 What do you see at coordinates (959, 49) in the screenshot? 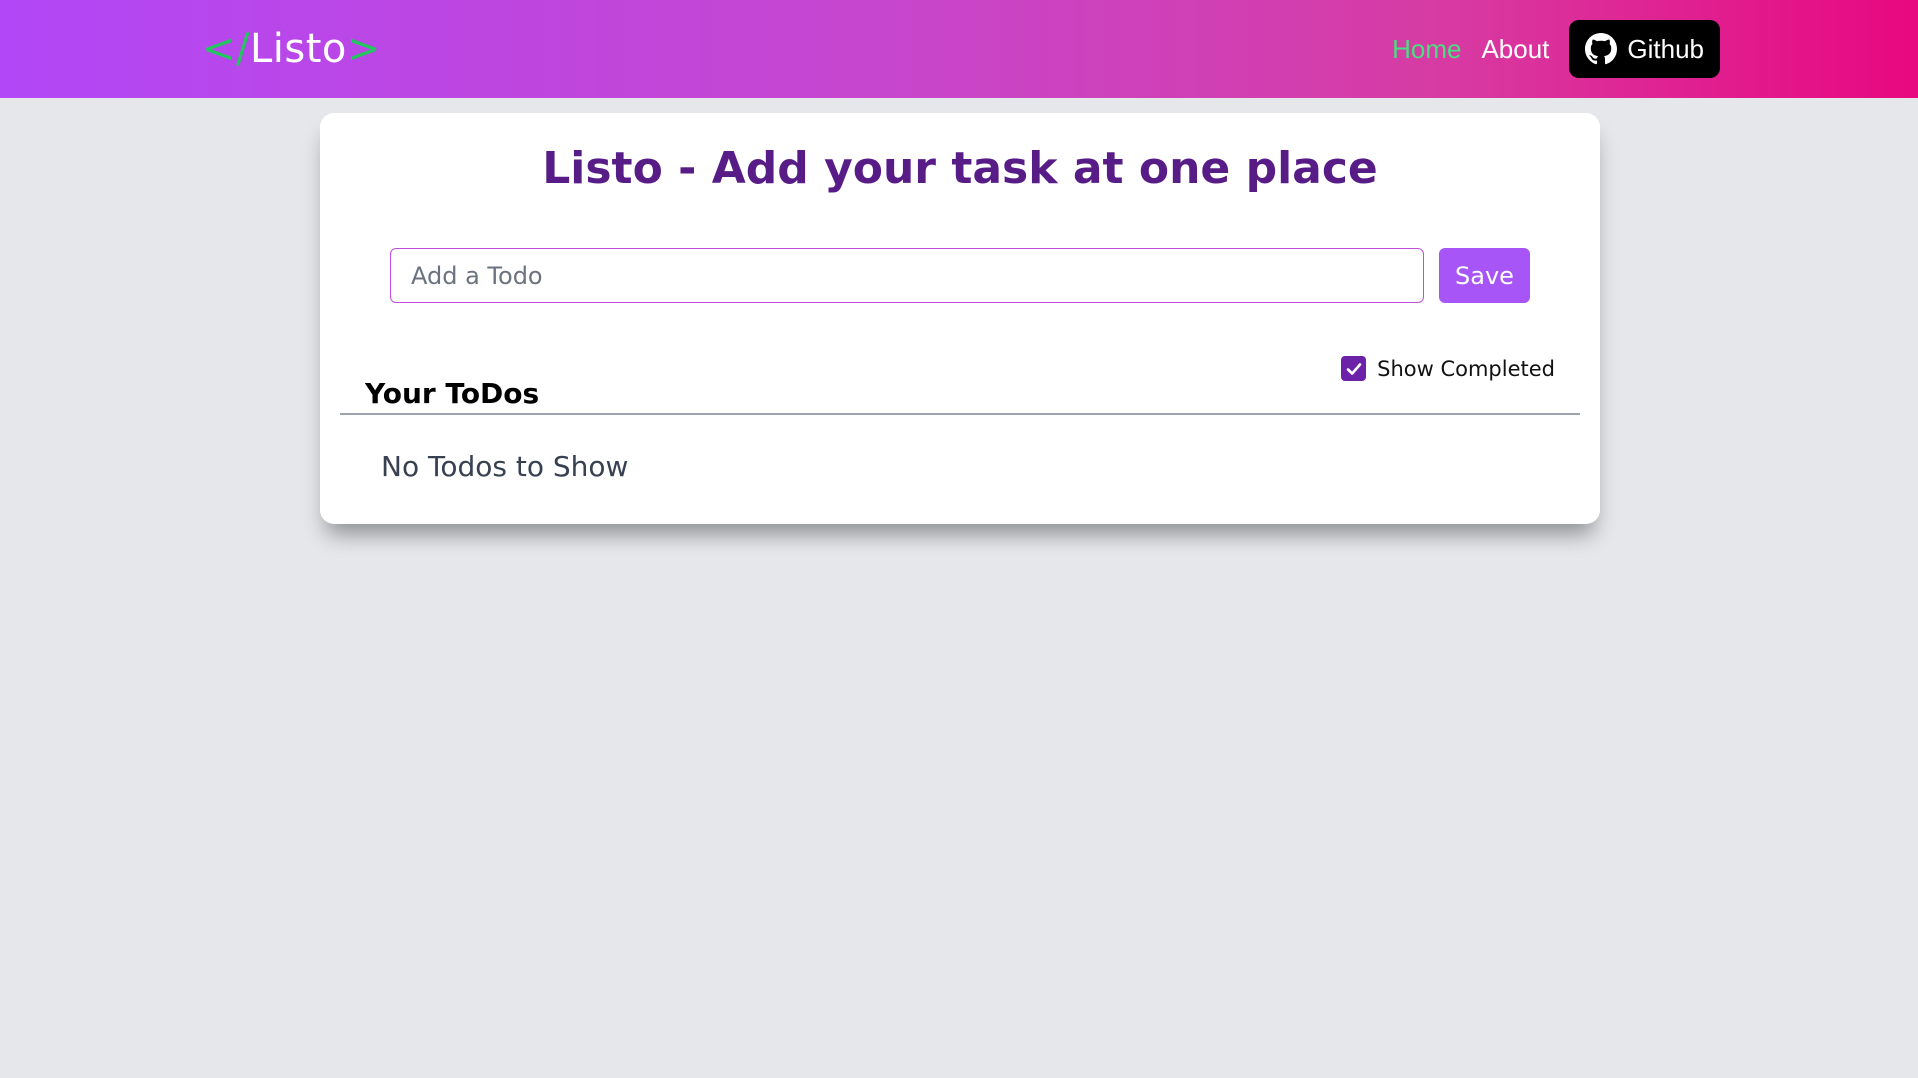
I see `navbar: </Listo> Home About Github` at bounding box center [959, 49].